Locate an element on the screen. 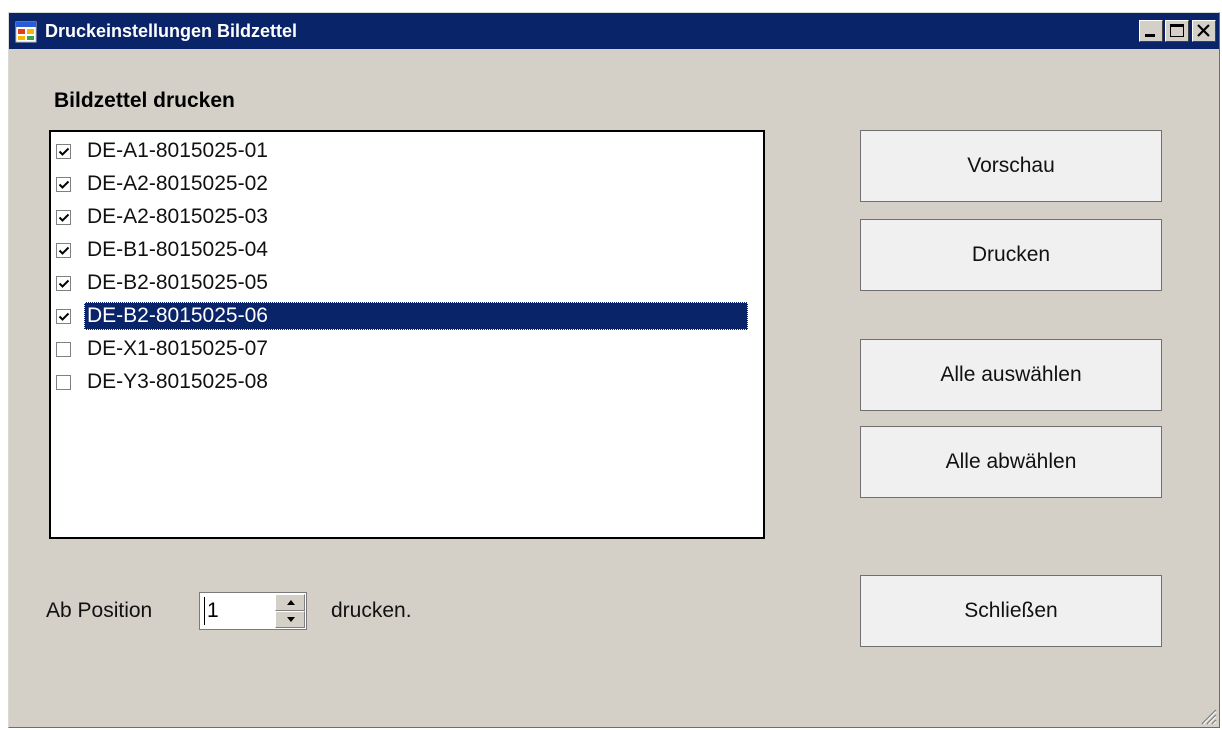  chevron-up-icon is located at coordinates (291, 602).